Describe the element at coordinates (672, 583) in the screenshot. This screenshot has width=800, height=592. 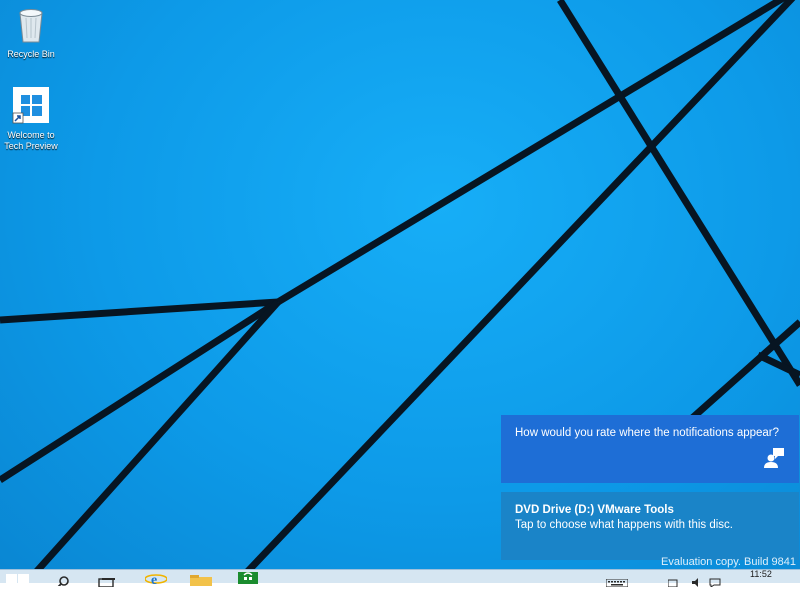
I see `network-icon` at that location.